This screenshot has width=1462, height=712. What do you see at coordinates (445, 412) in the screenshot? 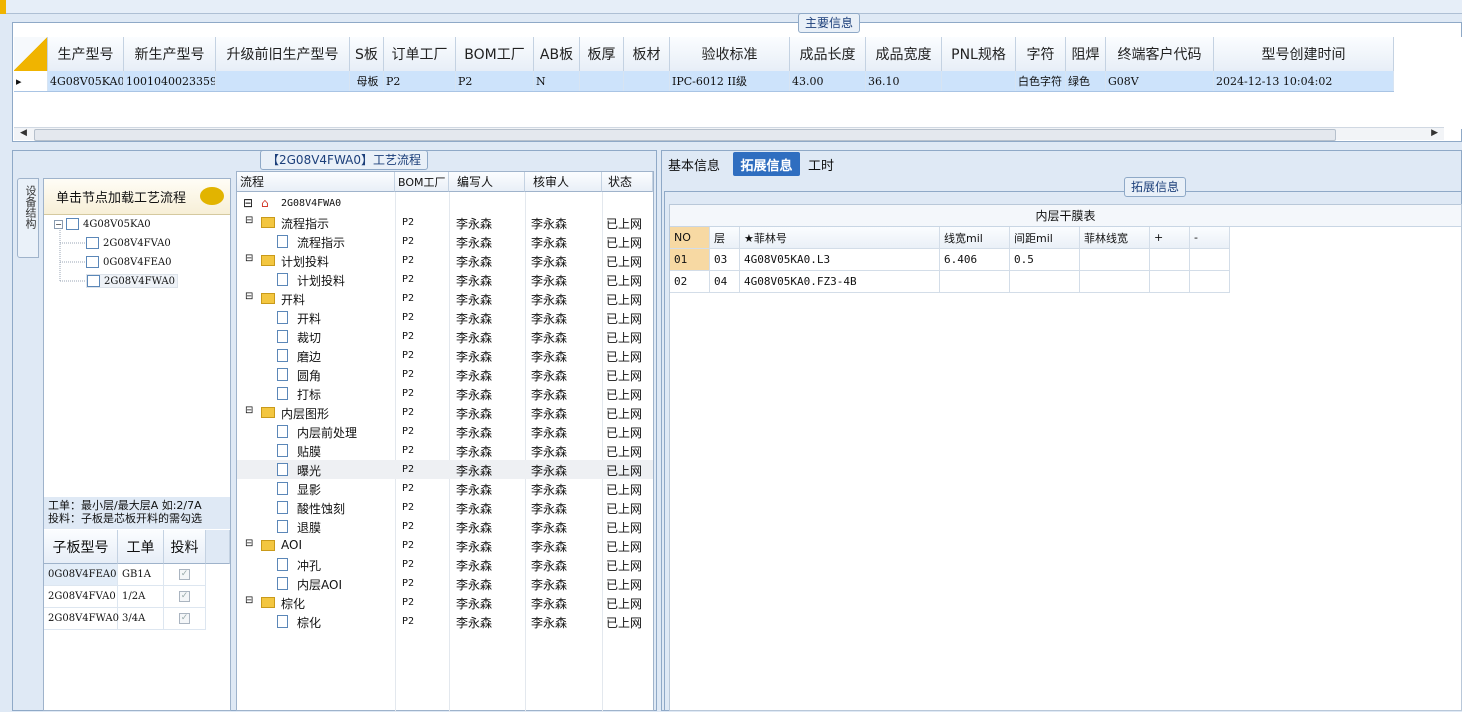
I see `process-row: ⊟ 内层图形 P2 李永森 李永森 已上网` at bounding box center [445, 412].